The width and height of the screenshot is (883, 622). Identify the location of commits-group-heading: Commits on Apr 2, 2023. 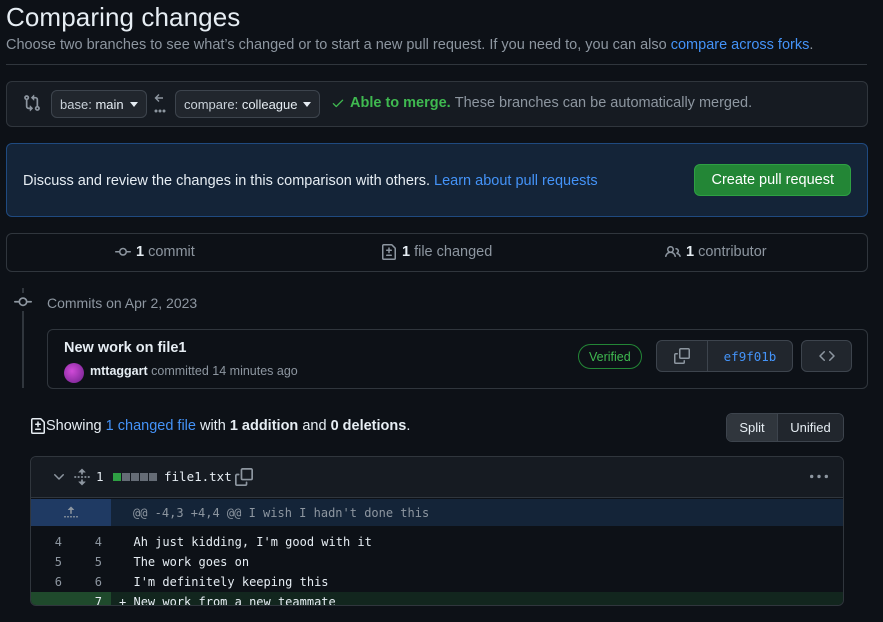
(122, 303).